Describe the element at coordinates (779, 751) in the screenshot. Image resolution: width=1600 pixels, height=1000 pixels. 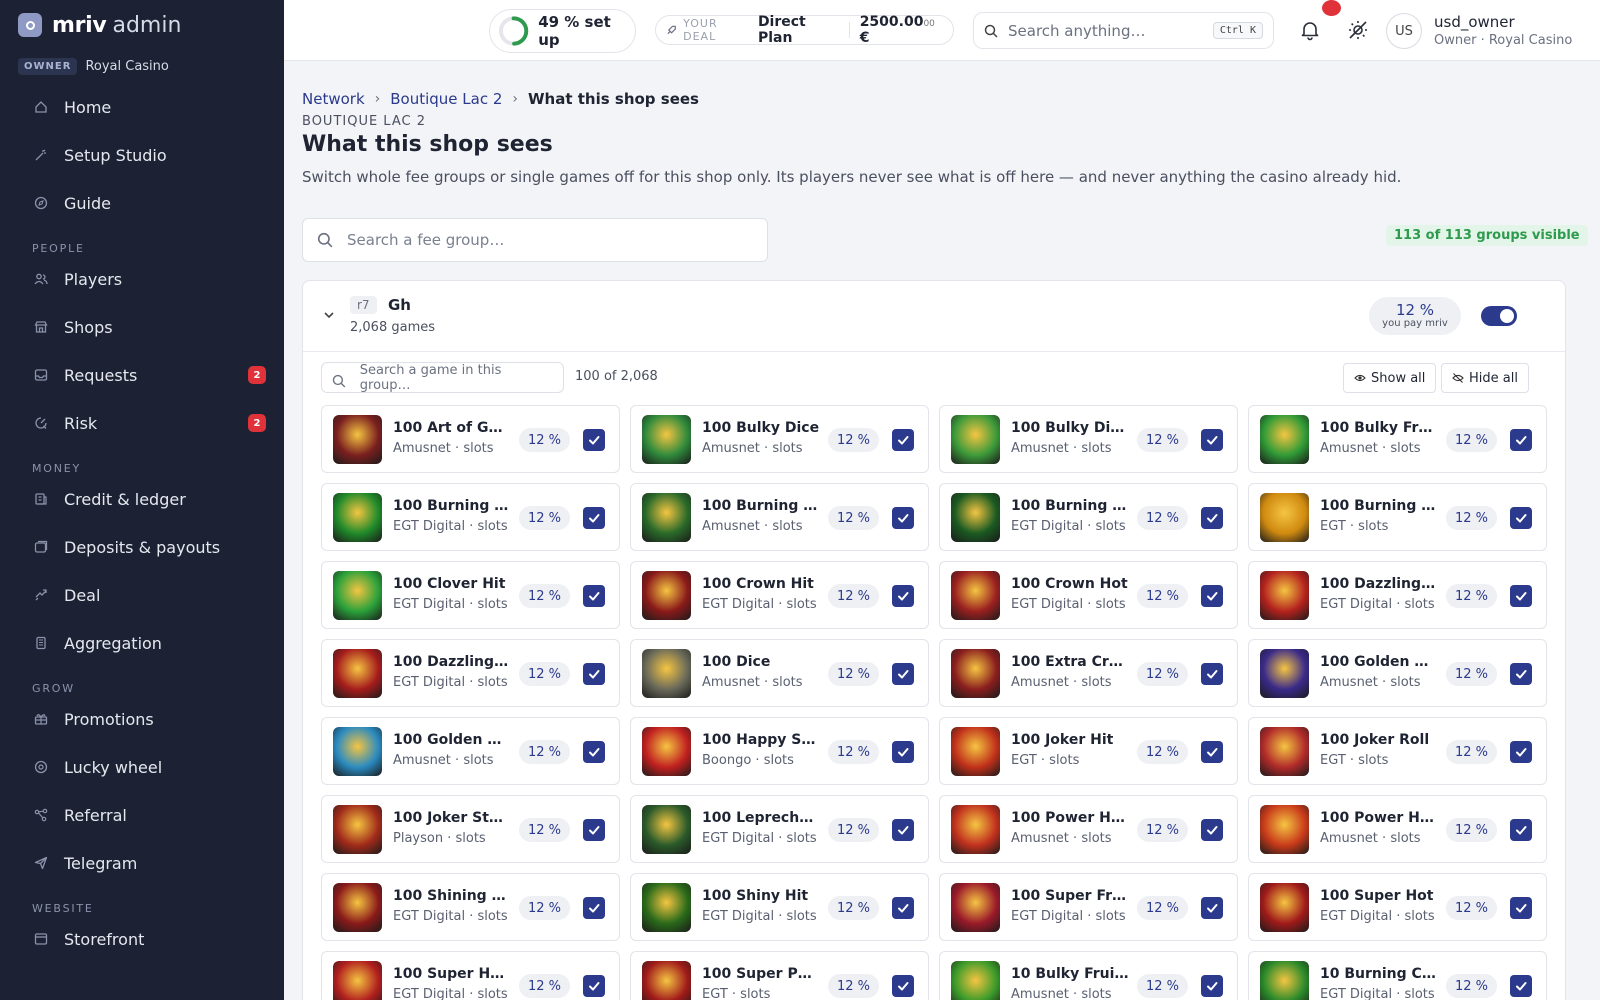
I see `game-tile: 100 Happy Se... Boongo · slots 12 %` at that location.